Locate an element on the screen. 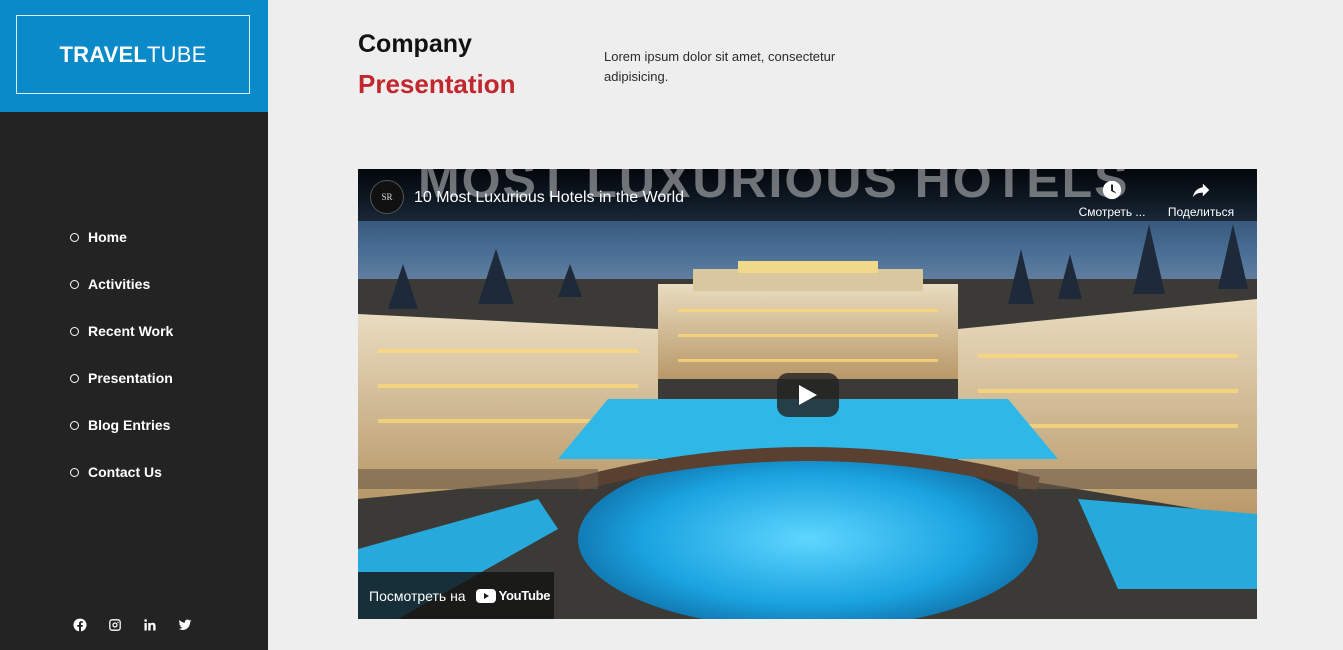  facebook-icon is located at coordinates (80, 625).